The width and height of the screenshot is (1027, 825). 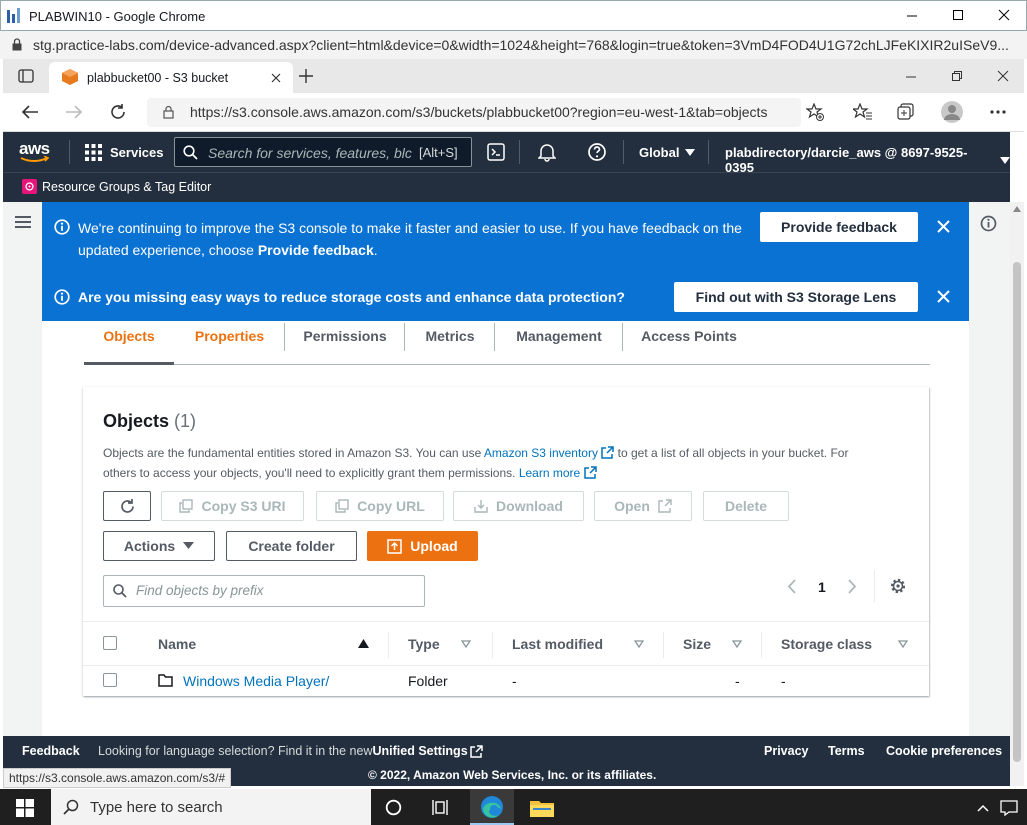 I want to click on close-icon, so click(x=1004, y=15).